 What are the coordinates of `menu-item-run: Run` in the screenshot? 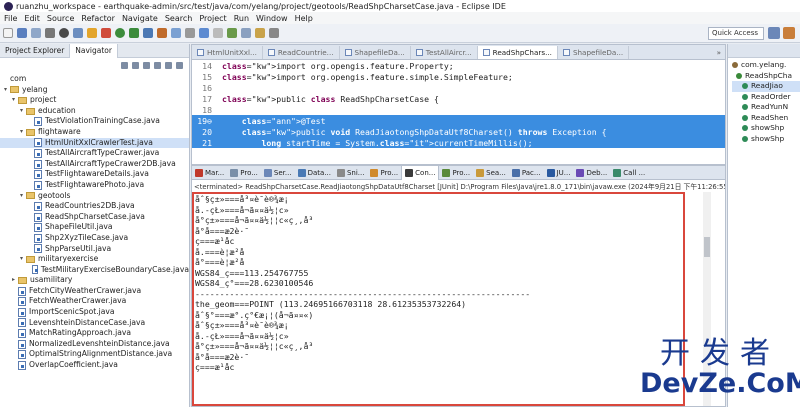 It's located at (241, 18).